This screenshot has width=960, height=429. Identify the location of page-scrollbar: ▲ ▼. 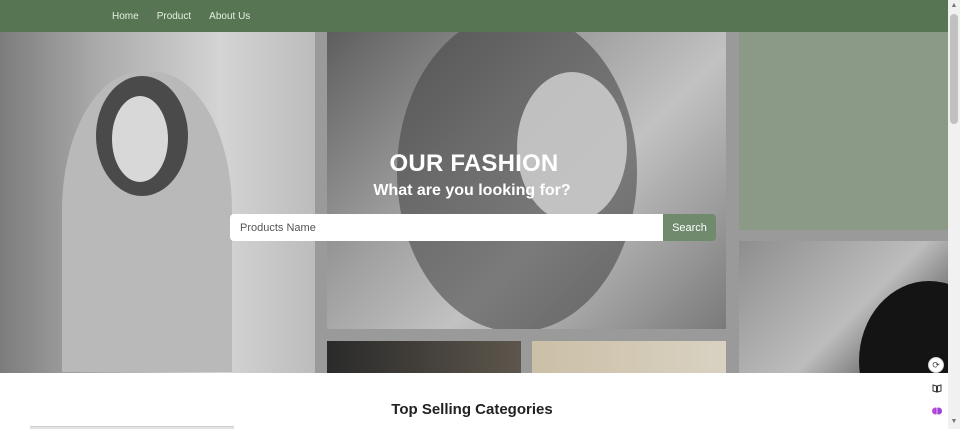
(954, 214).